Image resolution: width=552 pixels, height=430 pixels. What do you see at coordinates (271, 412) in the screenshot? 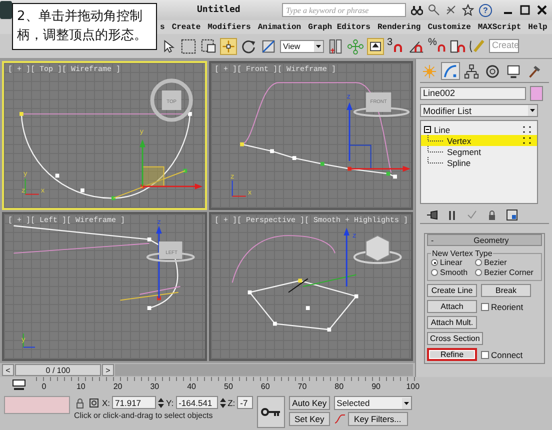
I see `set-key-button` at bounding box center [271, 412].